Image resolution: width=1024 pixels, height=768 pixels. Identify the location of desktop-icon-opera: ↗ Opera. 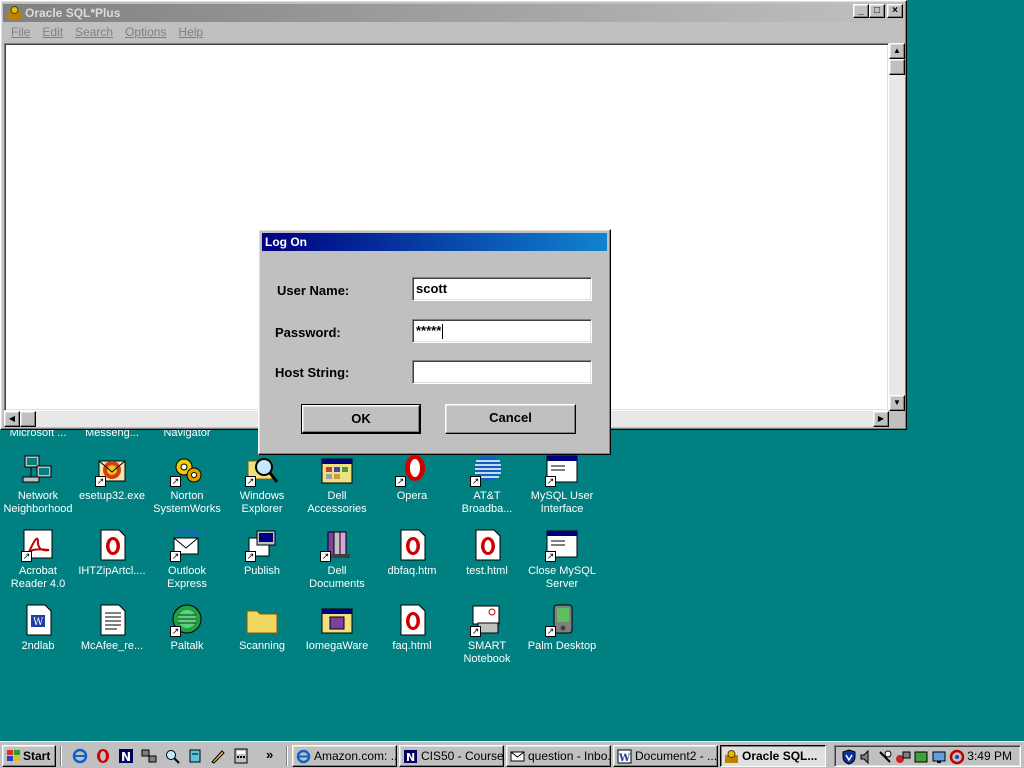
(412, 478).